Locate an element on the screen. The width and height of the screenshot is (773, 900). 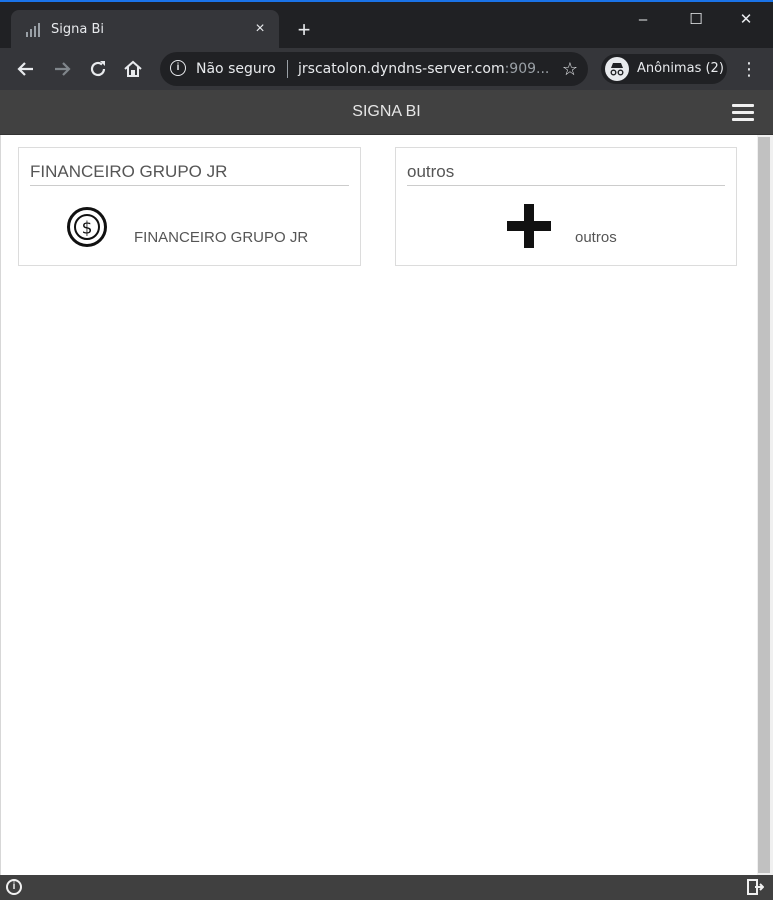
profile-label: Anônimas (2) is located at coordinates (680, 68).